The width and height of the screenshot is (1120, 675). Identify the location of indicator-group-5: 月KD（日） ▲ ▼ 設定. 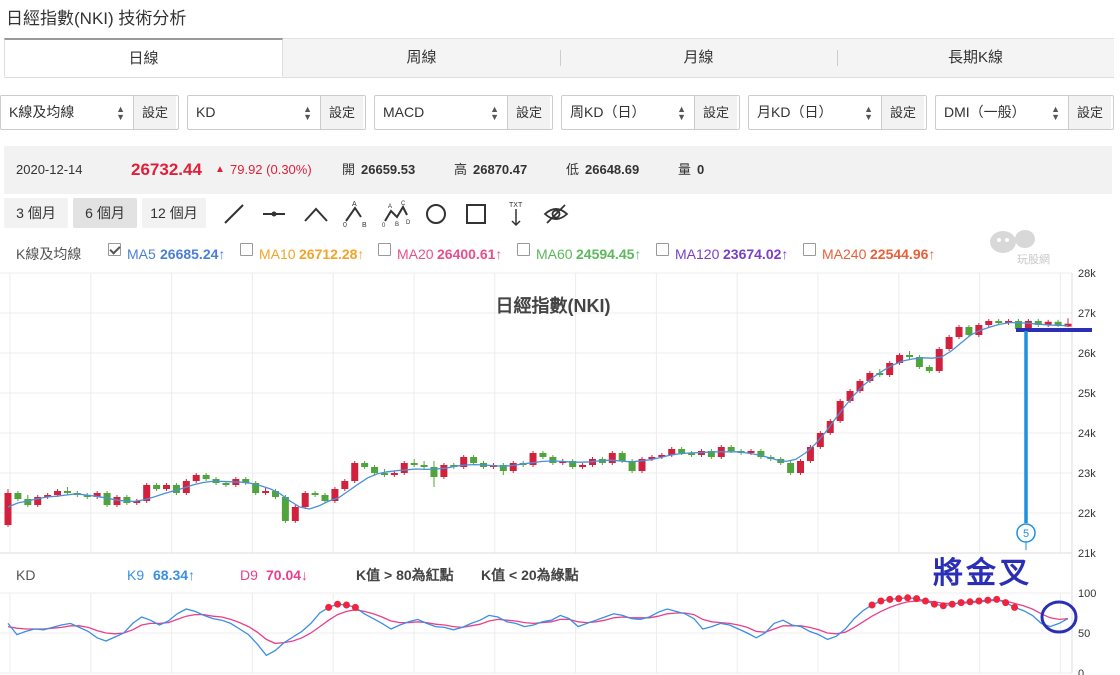
(837, 112).